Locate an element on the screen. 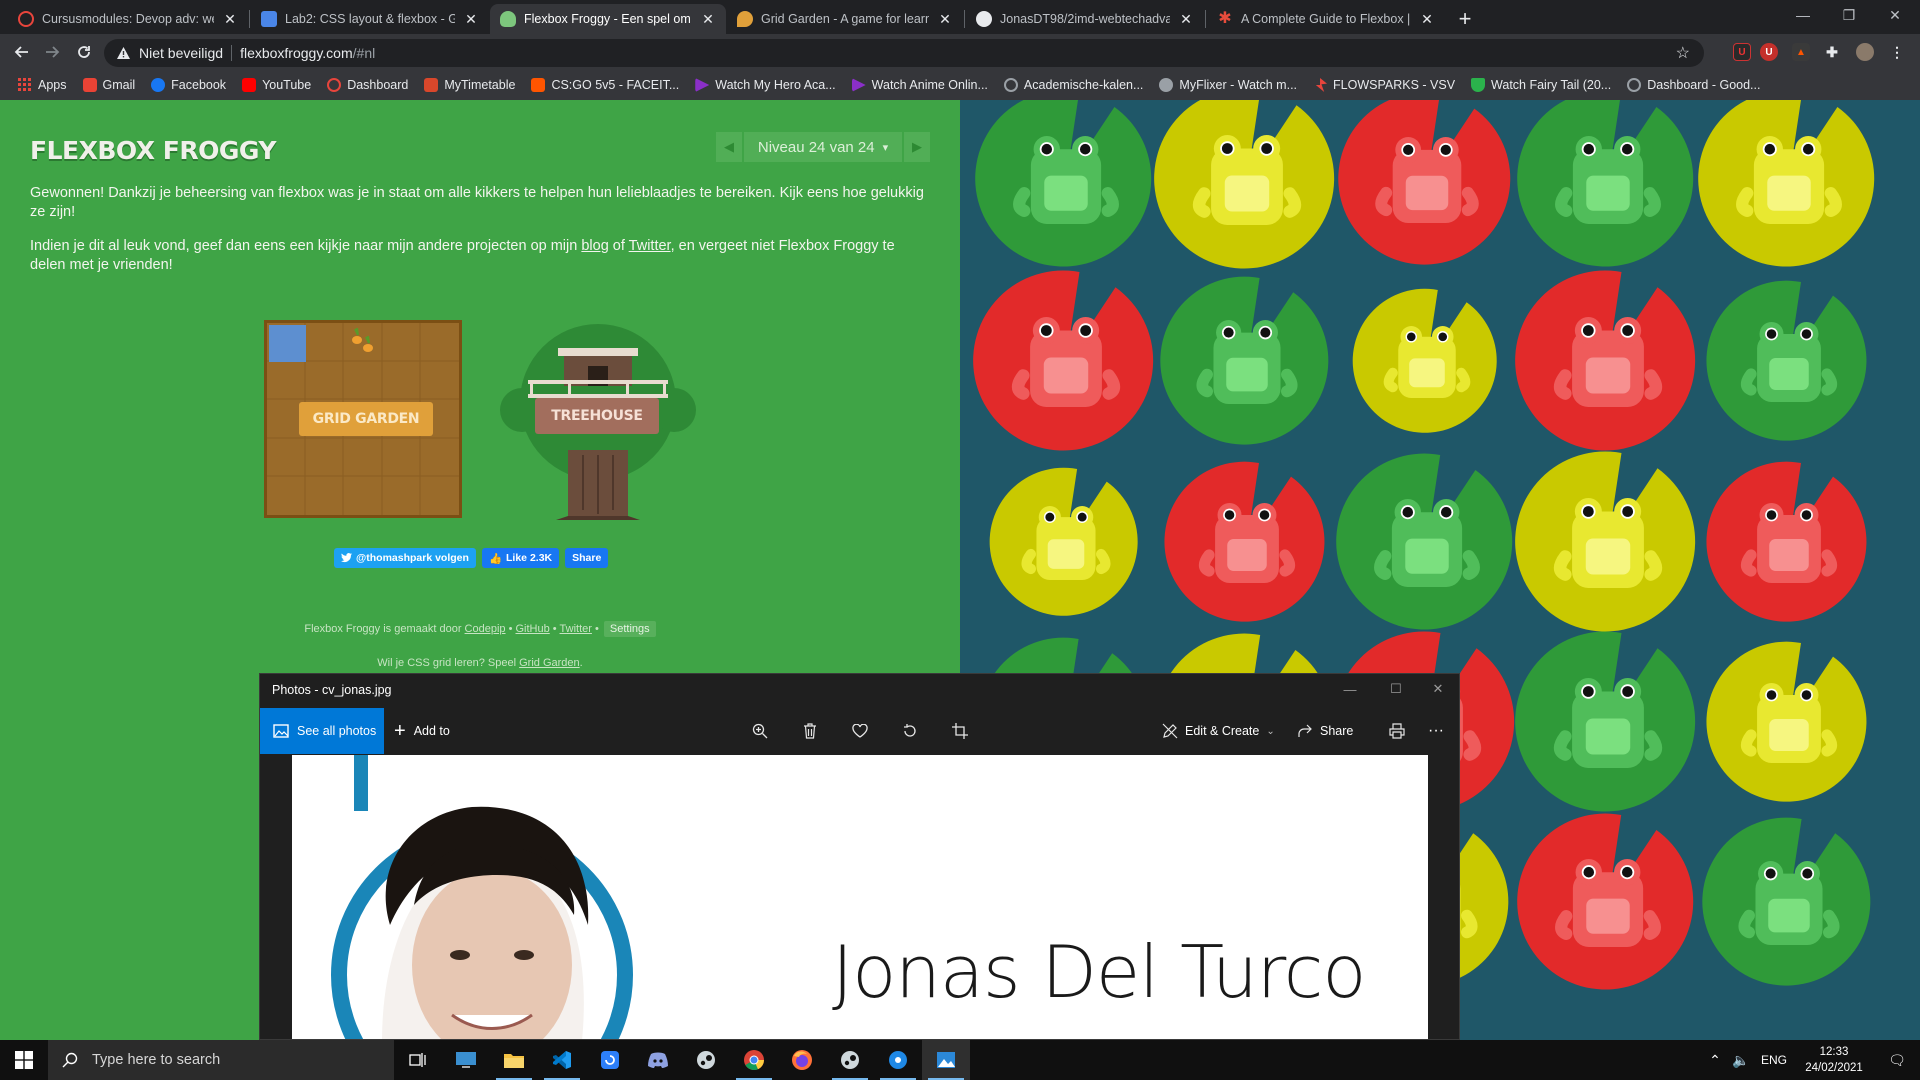  url-text: flexboxfroggy.com/#nl is located at coordinates (307, 53).